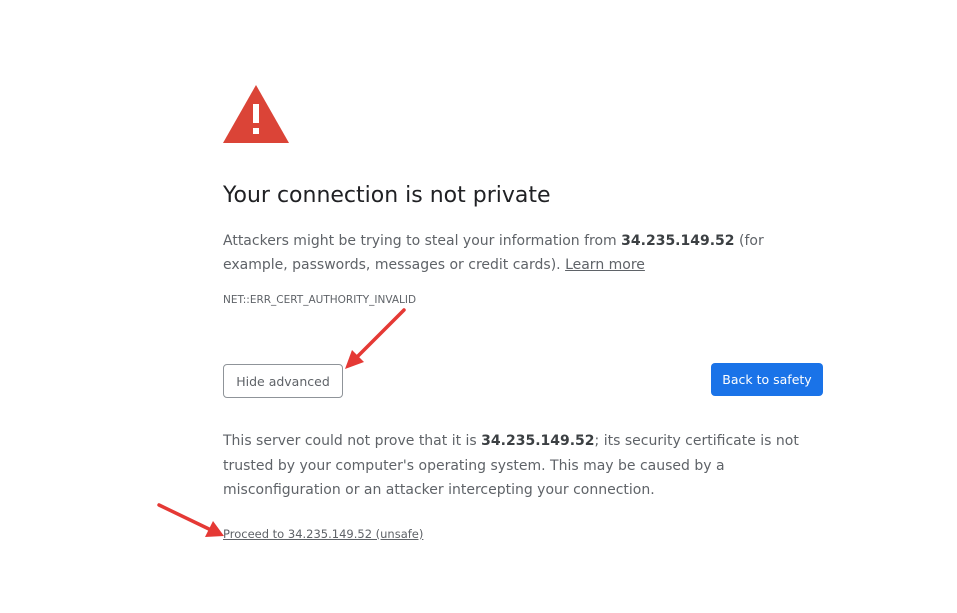 This screenshot has height=613, width=957. What do you see at coordinates (281, 422) in the screenshot?
I see `annotation-arrows` at bounding box center [281, 422].